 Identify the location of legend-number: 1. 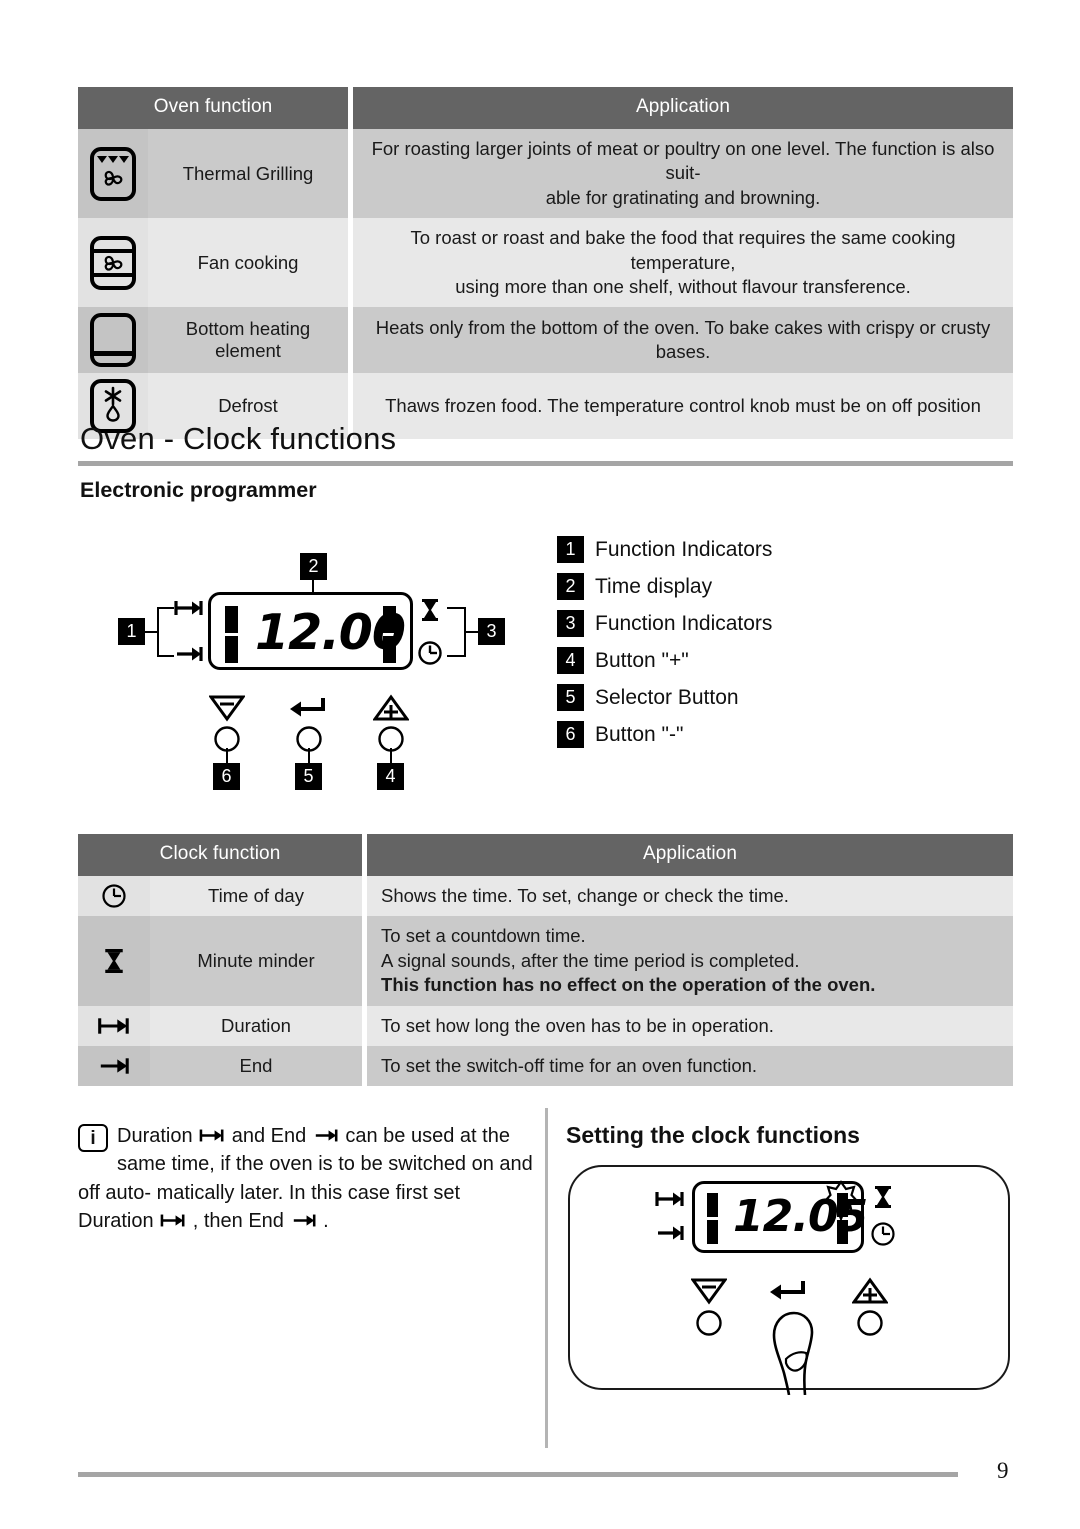
(570, 549).